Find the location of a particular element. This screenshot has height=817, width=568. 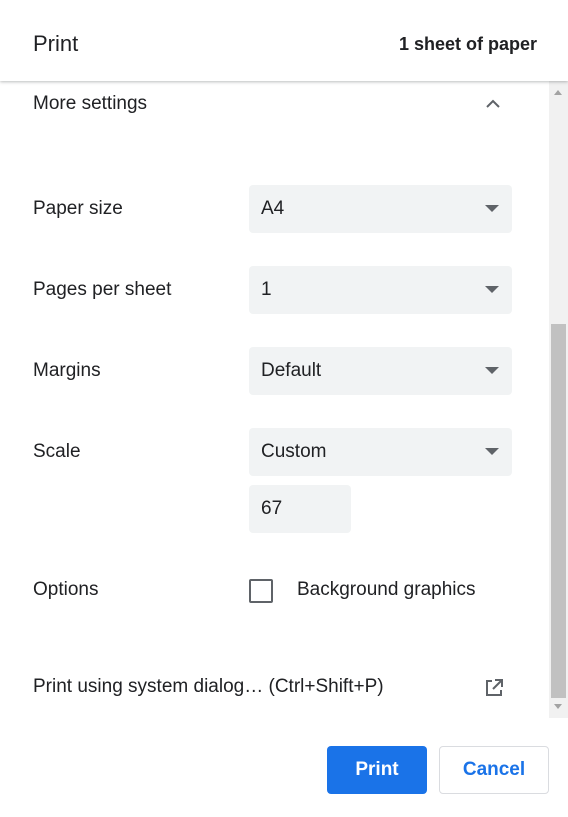

paper-size-label: Paper size is located at coordinates (78, 208).